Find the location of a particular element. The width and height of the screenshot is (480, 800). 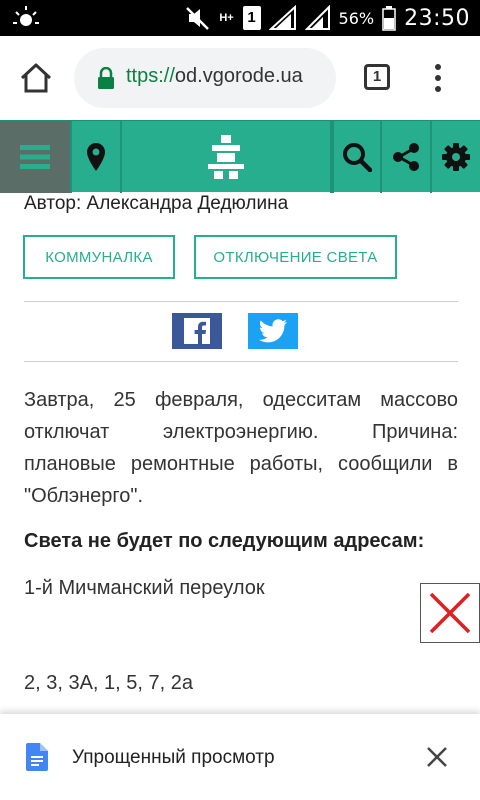

clock: 23:50 is located at coordinates (437, 18).